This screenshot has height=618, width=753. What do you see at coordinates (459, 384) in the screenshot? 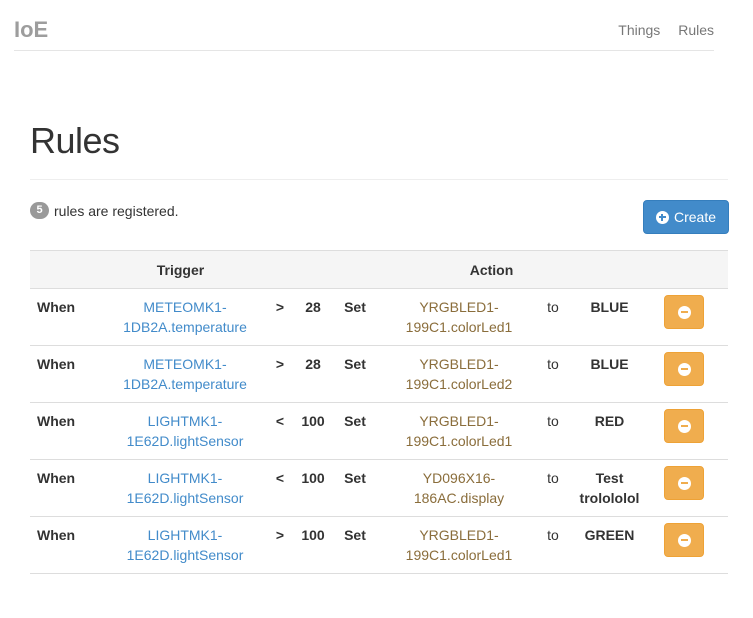
I see `actuator-name-line: 199C1.colorLed2` at bounding box center [459, 384].